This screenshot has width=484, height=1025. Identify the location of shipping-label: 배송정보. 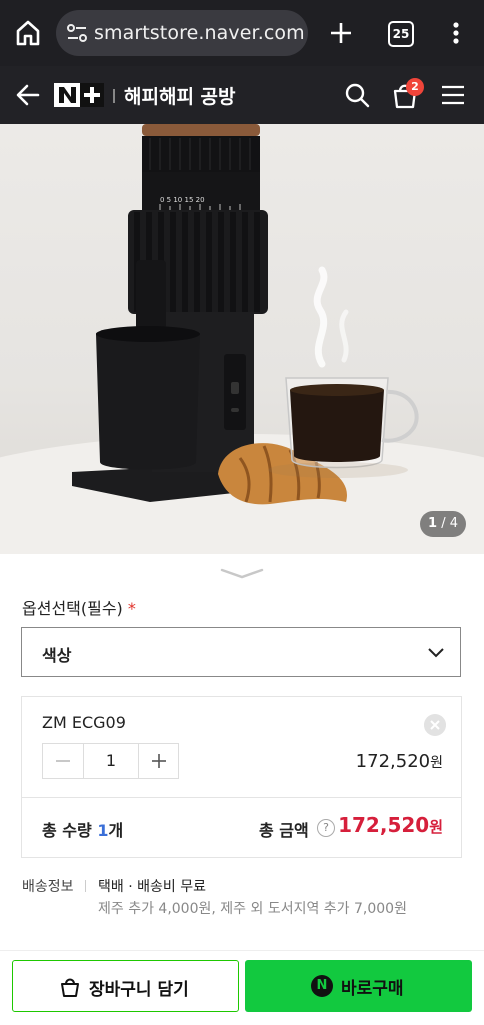
(48, 887).